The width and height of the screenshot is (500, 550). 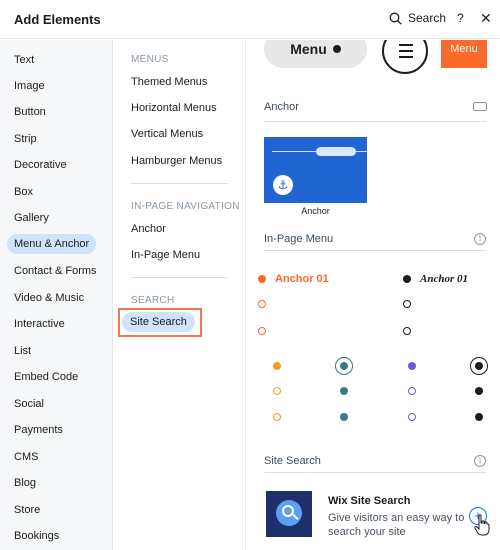 I want to click on inpage-orange-preview: Anchor 01, so click(x=293, y=279).